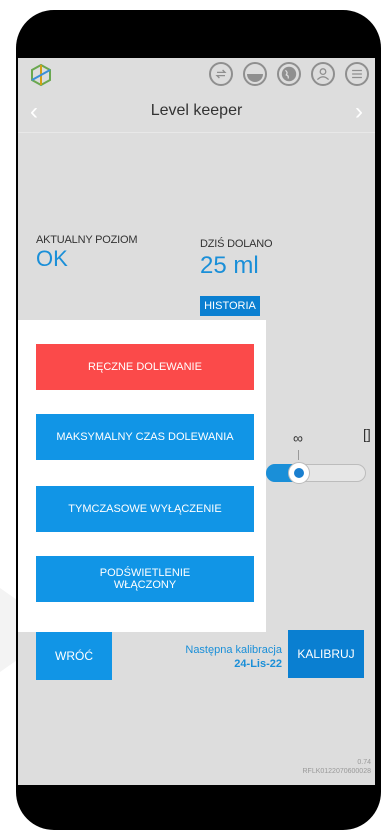 This screenshot has height=832, width=383. What do you see at coordinates (367, 434) in the screenshot?
I see `bracket-symbol: []` at bounding box center [367, 434].